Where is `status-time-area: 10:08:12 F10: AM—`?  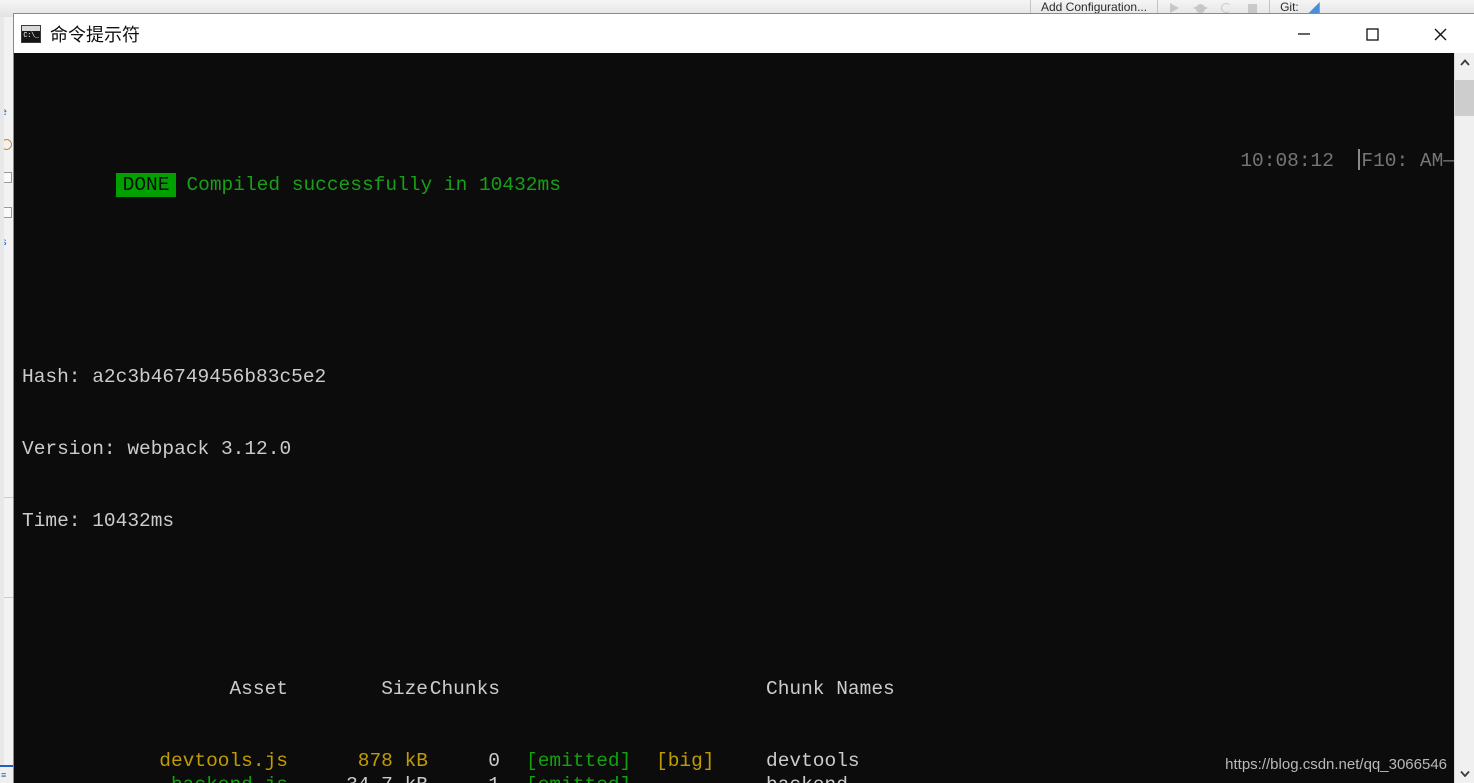
status-time-area: 10:08:12 F10: AM— is located at coordinates (1347, 161).